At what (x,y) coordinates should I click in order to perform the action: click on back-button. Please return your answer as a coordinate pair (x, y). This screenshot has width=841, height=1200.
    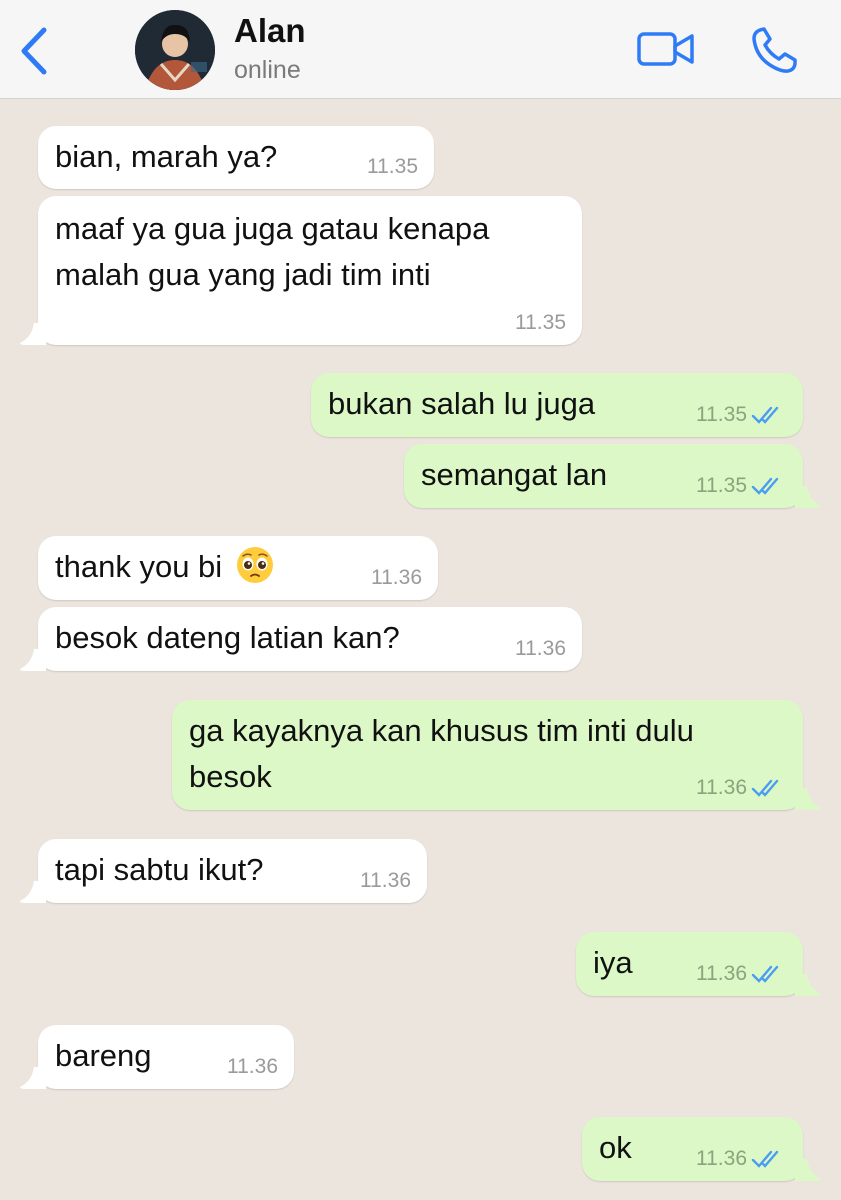
    Looking at the image, I should click on (36, 51).